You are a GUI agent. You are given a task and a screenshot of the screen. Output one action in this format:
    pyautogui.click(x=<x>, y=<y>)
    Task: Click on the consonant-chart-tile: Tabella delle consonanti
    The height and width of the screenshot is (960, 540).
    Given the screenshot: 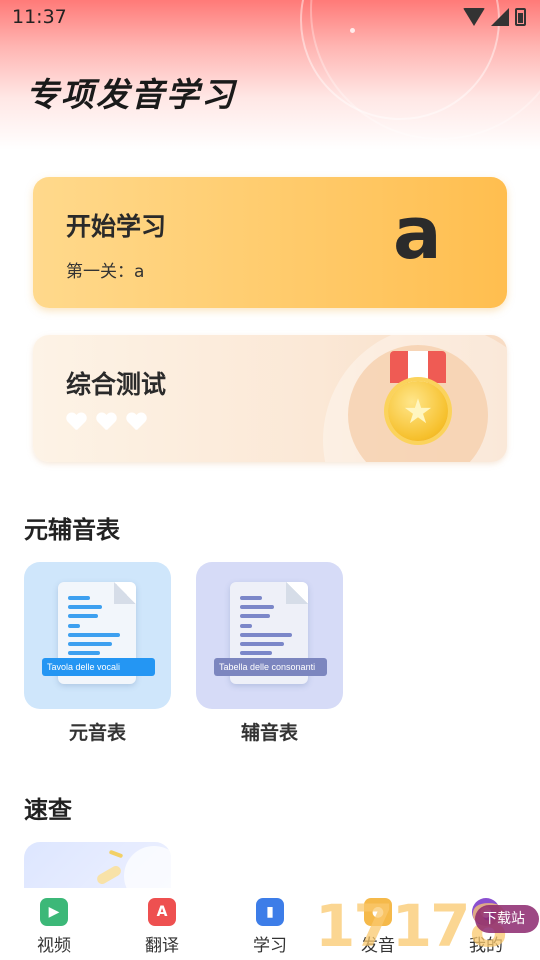 What is the action you would take?
    pyautogui.click(x=269, y=635)
    